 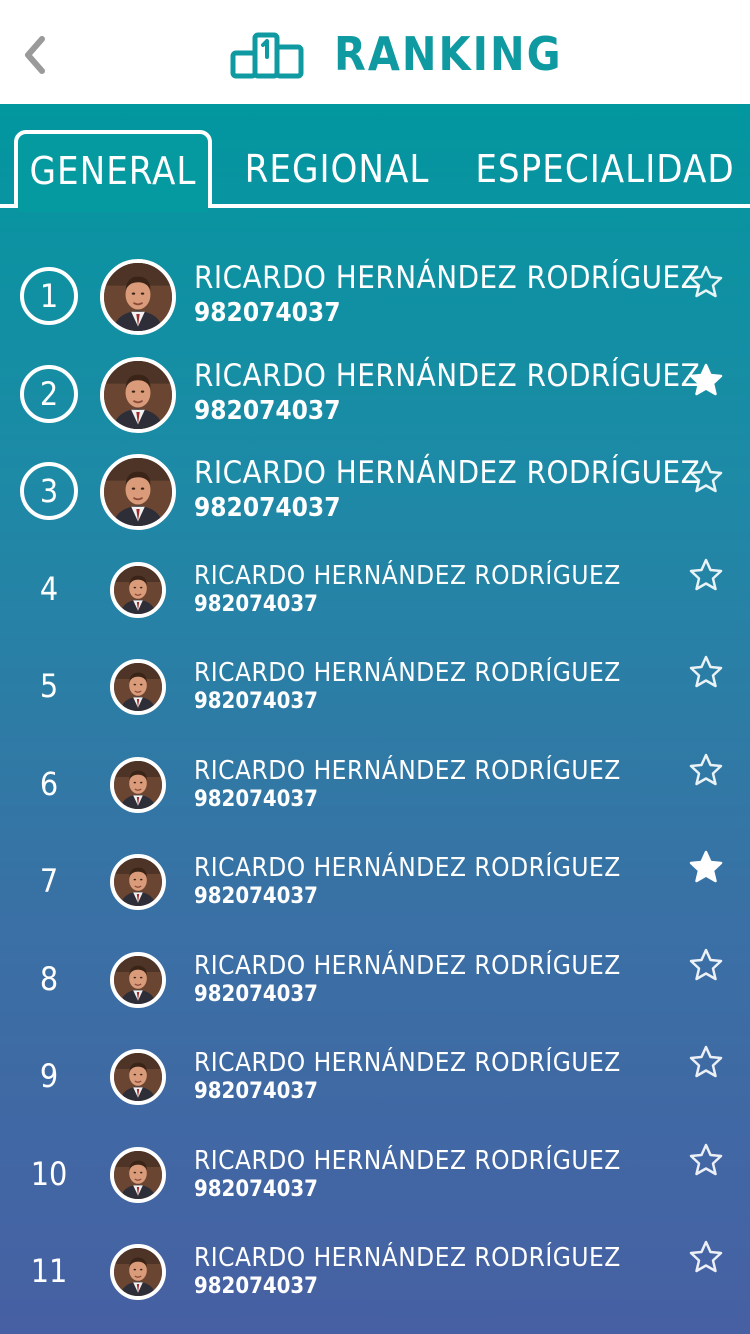 I want to click on ranking-row: 11 RICARDO HERNÁNDEZ RODRÍGUEZ 982074037, so click(x=375, y=1276).